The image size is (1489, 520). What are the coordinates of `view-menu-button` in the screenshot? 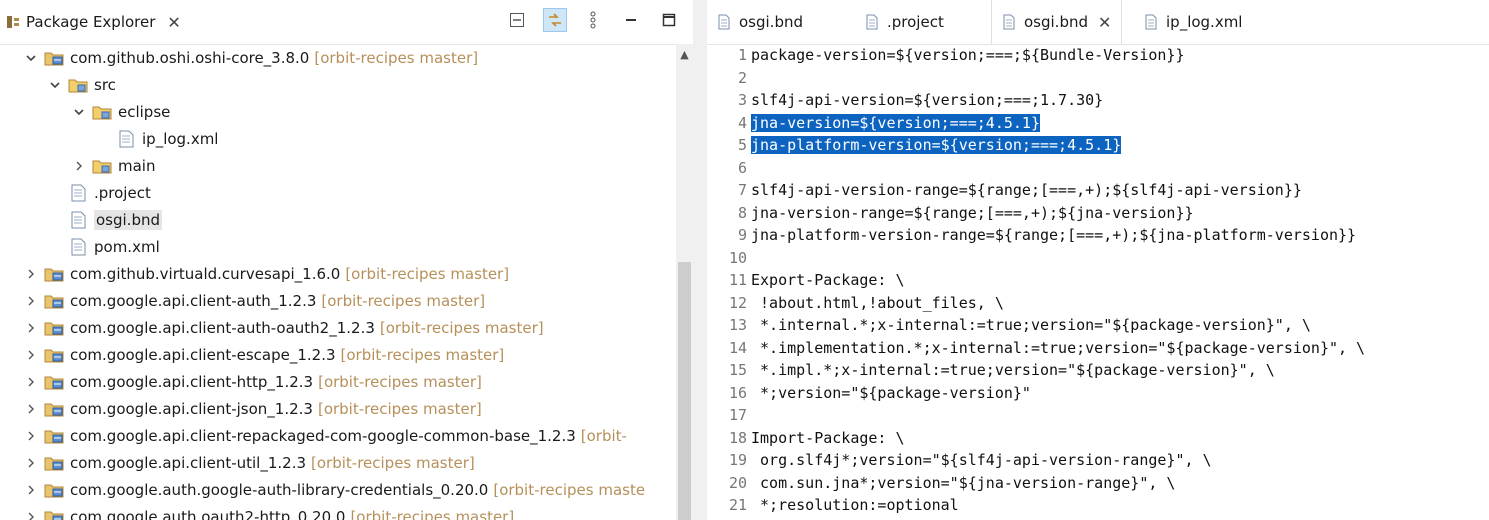 It's located at (593, 20).